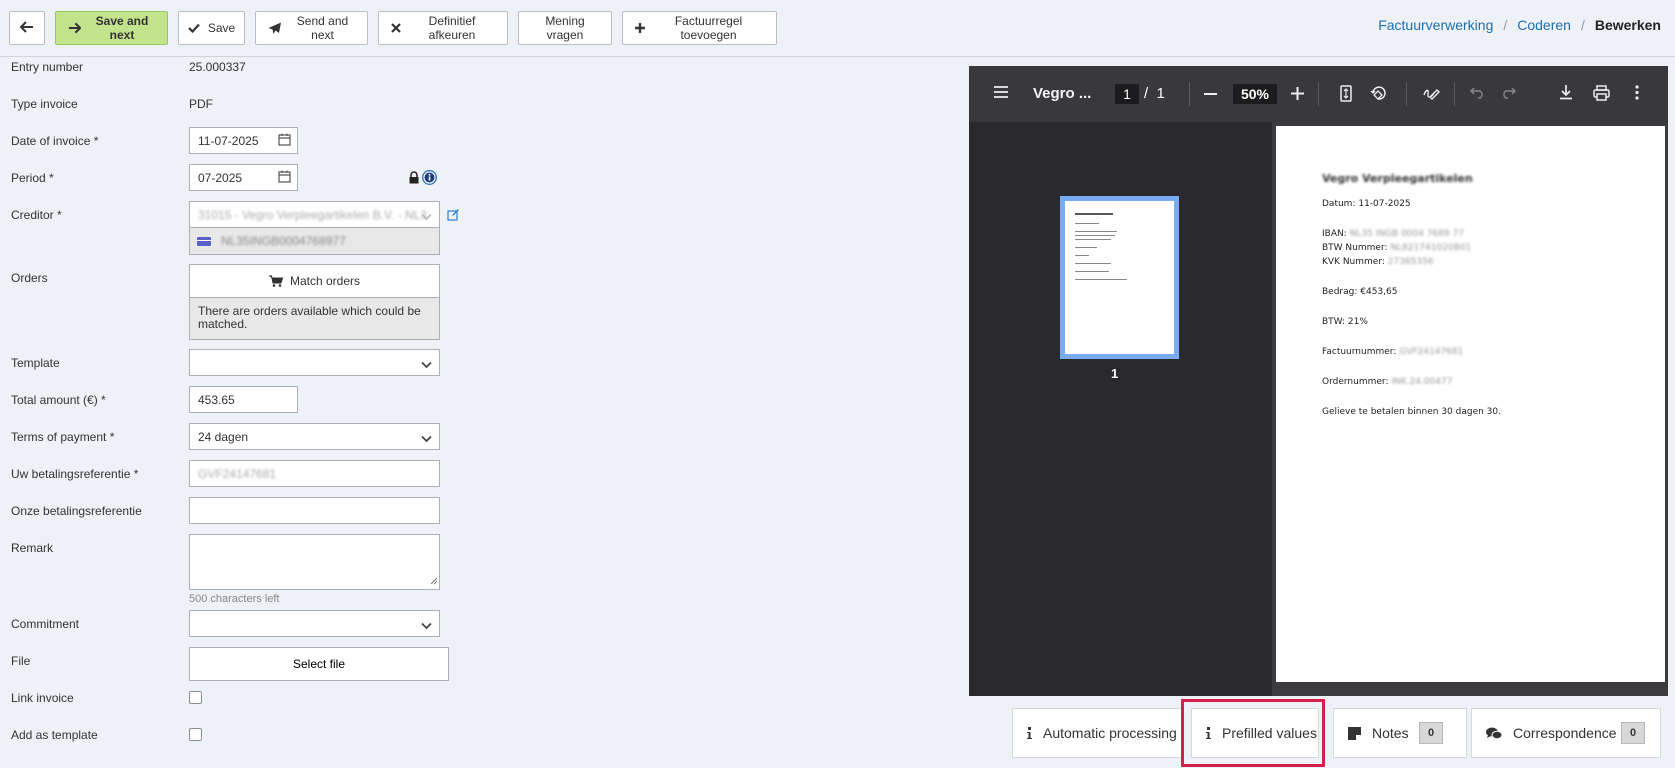  I want to click on undo-icon, so click(1477, 92).